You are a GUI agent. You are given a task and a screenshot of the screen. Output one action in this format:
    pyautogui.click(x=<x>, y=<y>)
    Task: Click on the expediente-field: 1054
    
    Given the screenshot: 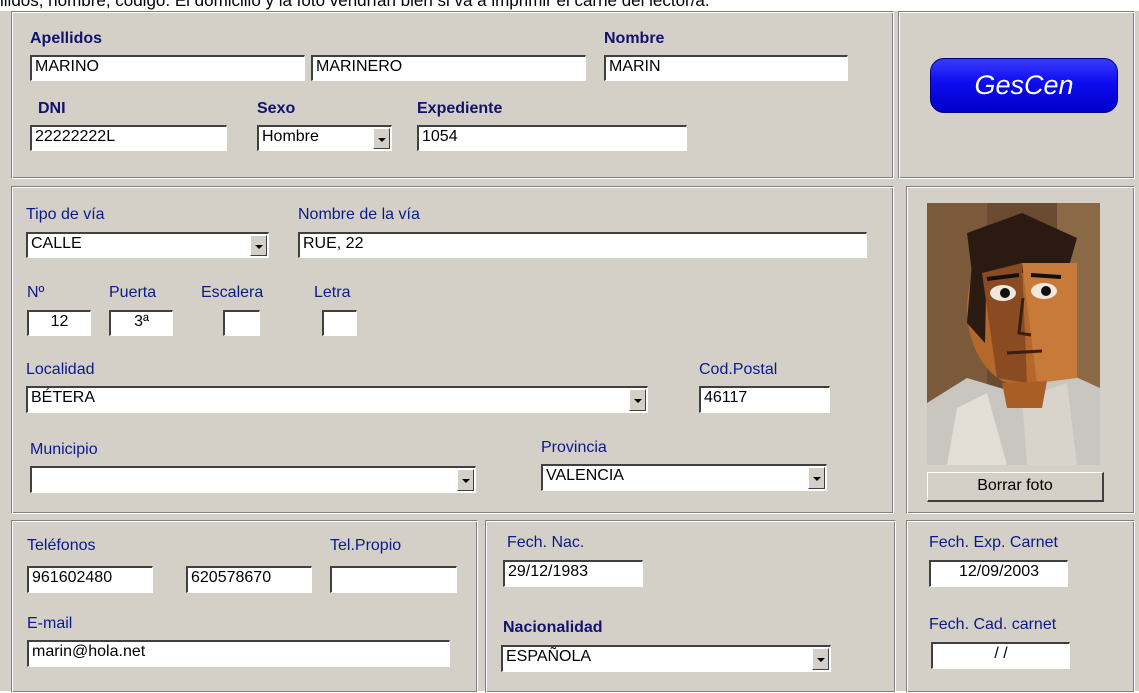 What is the action you would take?
    pyautogui.click(x=552, y=138)
    